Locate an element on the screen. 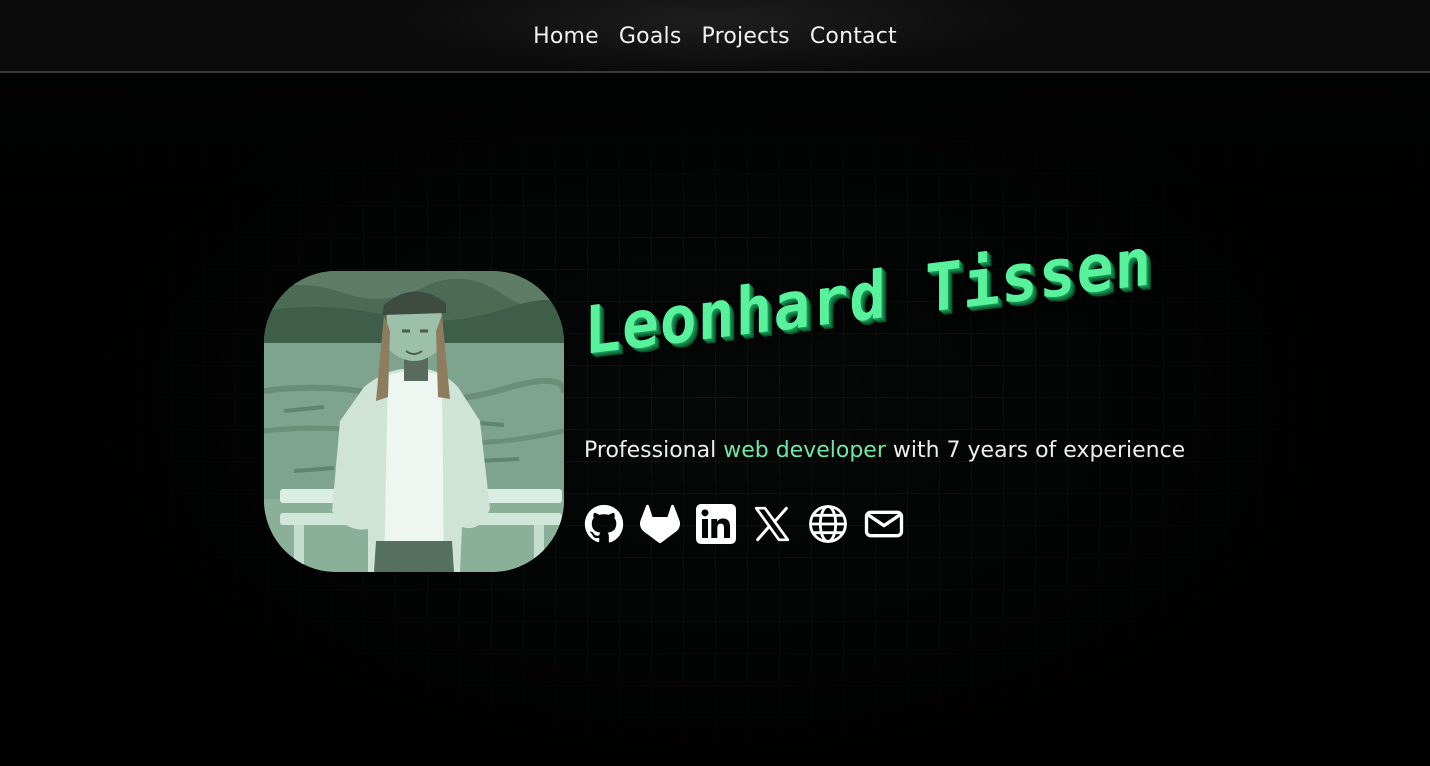  github-link is located at coordinates (604, 524).